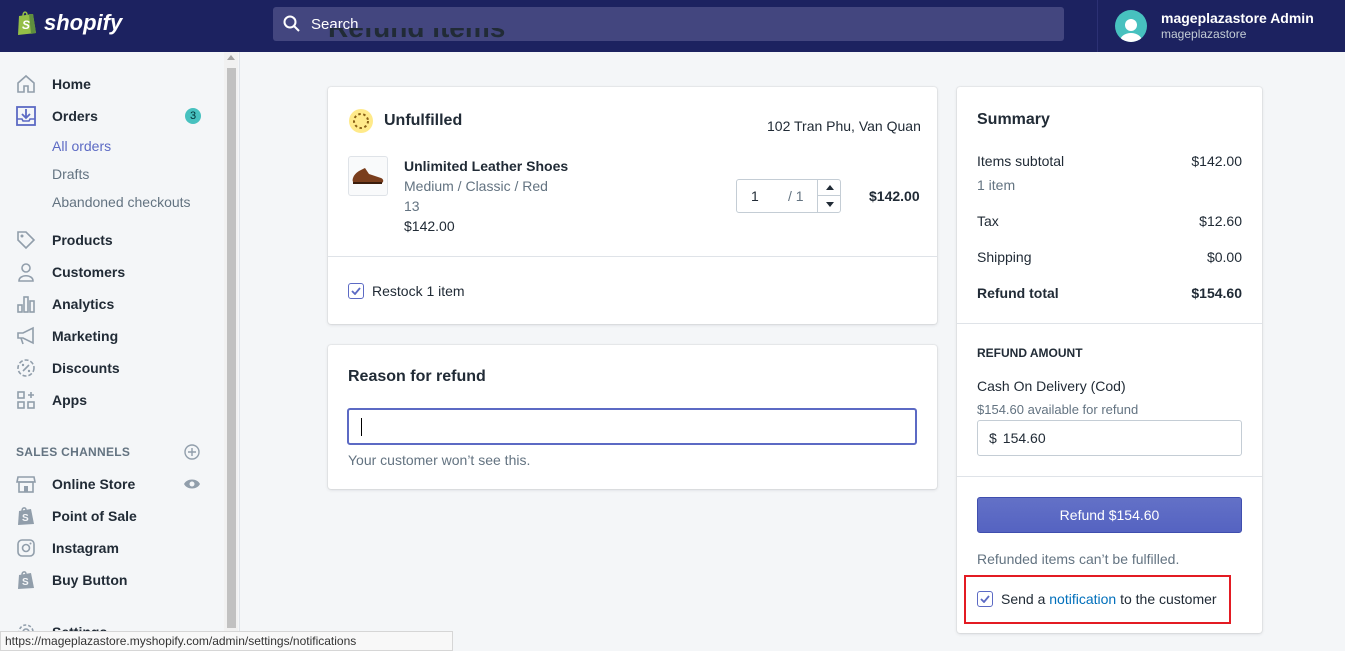  Describe the element at coordinates (632, 426) in the screenshot. I see `reason-input` at that location.